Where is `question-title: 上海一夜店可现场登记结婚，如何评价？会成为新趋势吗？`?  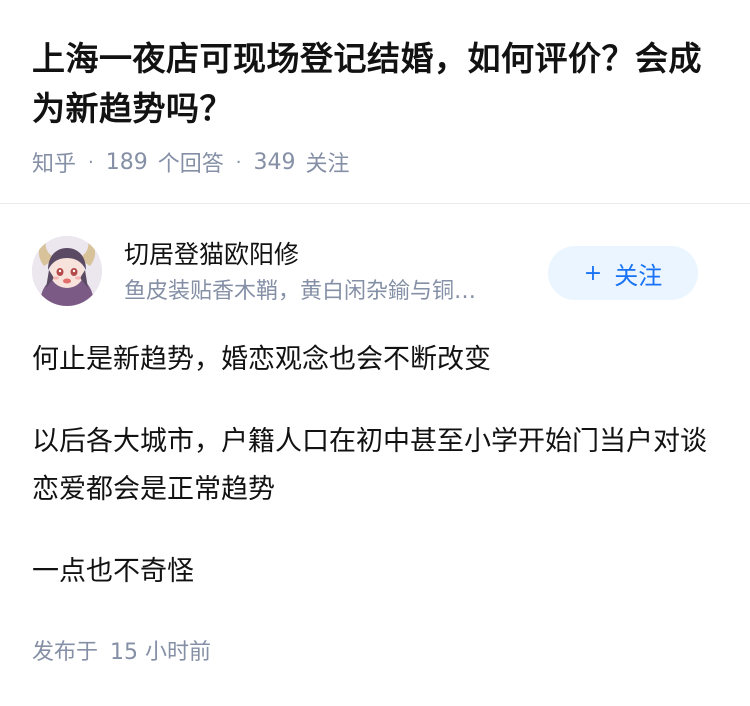 question-title: 上海一夜店可现场登记结婚，如何评价？会成为新趋势吗？ is located at coordinates (375, 84).